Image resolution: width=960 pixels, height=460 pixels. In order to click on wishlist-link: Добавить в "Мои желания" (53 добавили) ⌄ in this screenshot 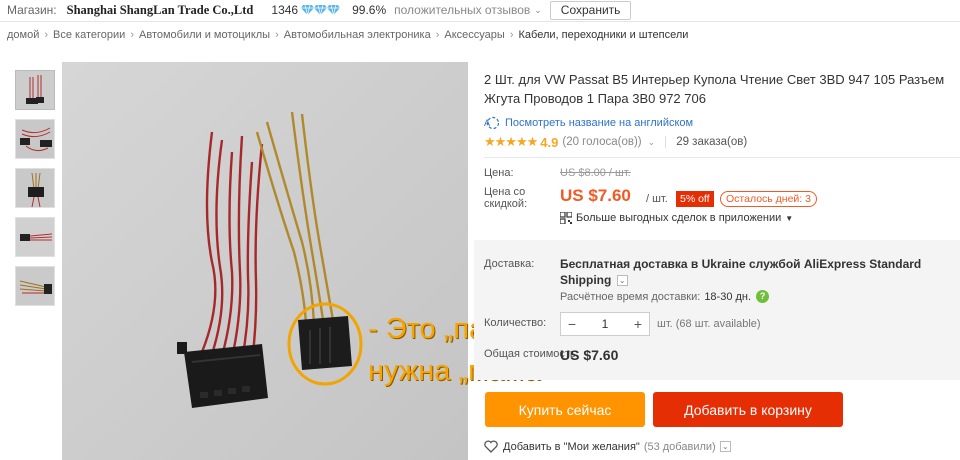, I will do `click(607, 446)`.